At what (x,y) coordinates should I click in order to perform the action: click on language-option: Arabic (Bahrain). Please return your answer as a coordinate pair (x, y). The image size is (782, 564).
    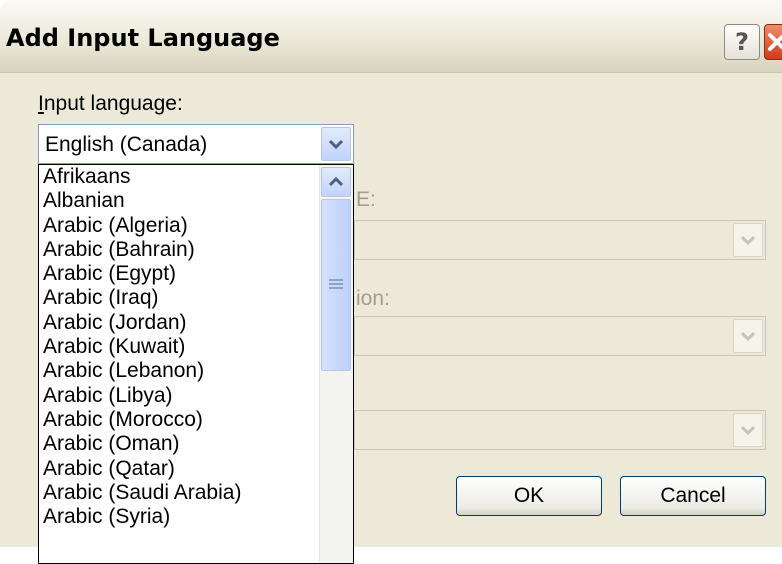
    Looking at the image, I should click on (196, 250).